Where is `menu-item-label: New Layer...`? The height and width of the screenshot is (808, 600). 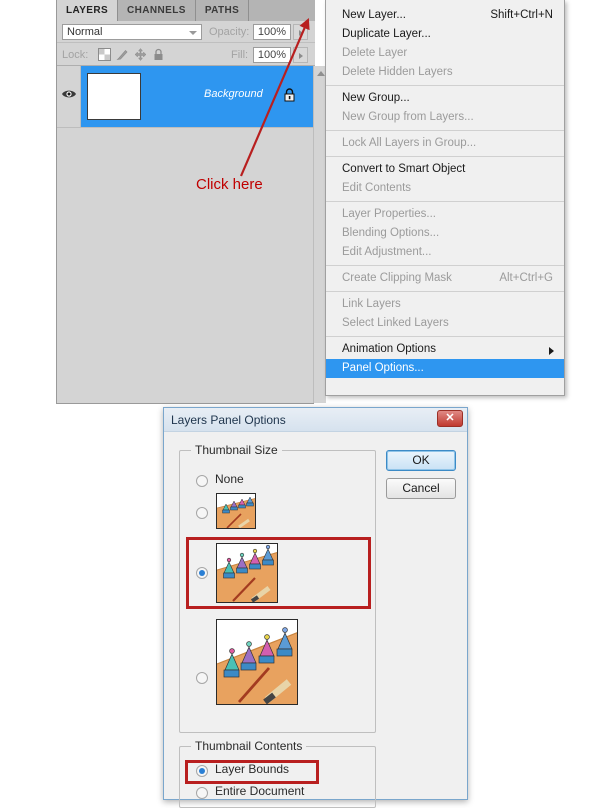
menu-item-label: New Layer... is located at coordinates (374, 15).